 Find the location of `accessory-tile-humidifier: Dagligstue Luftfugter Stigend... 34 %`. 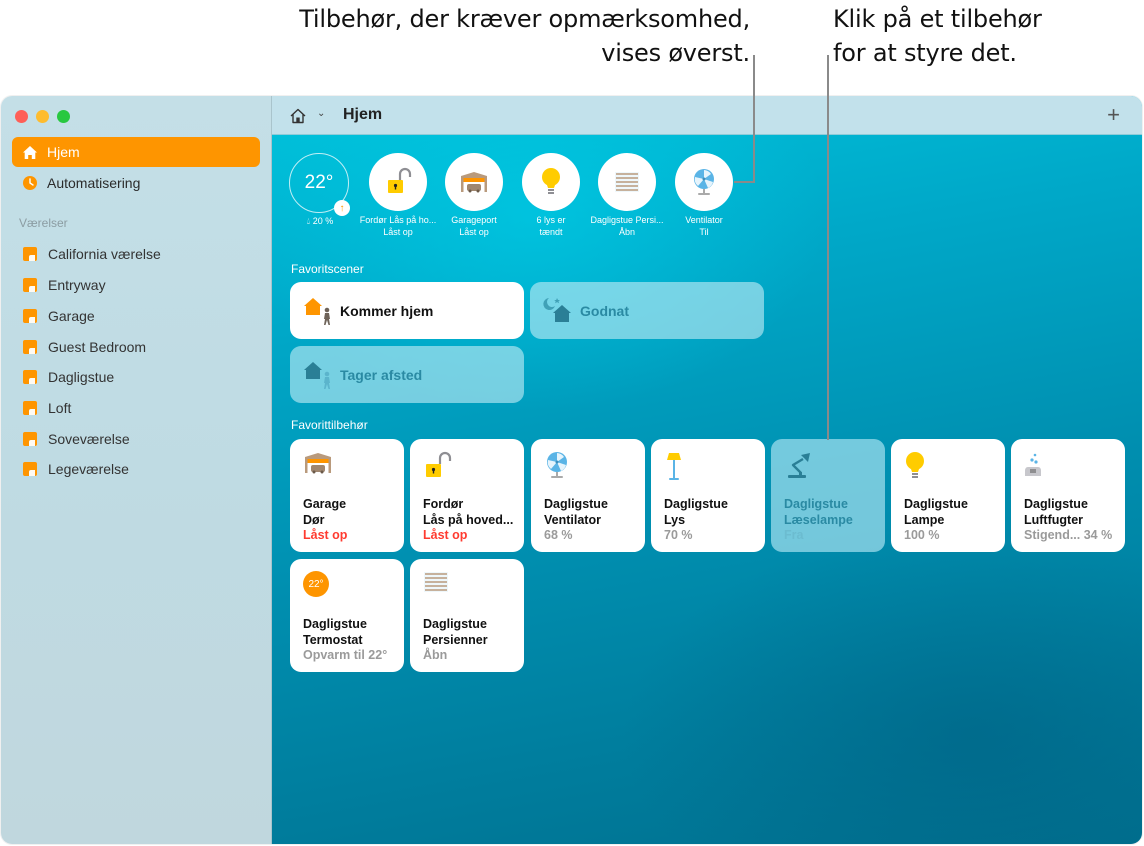

accessory-tile-humidifier: Dagligstue Luftfugter Stigend... 34 % is located at coordinates (1068, 495).